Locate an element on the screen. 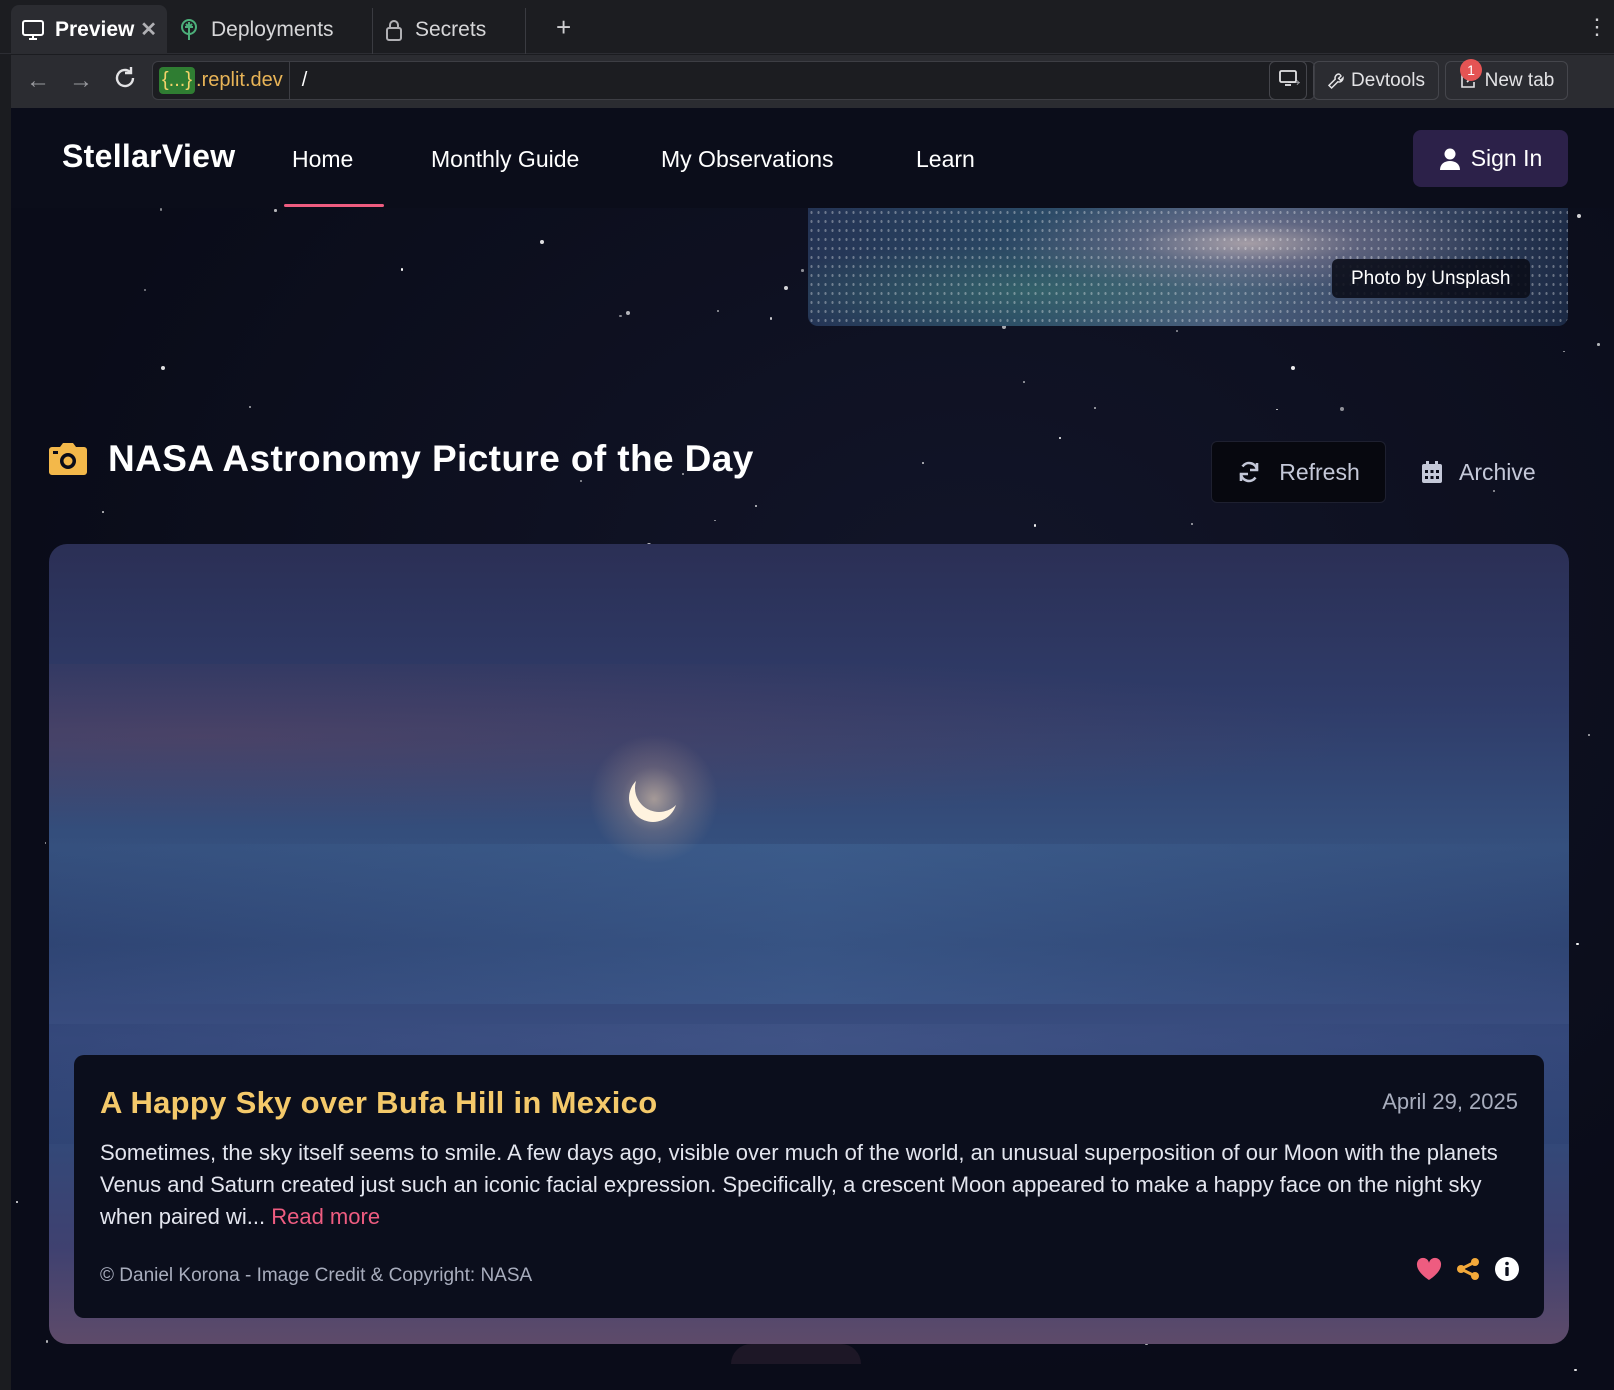 The image size is (1614, 1390). read-more-link: Read more is located at coordinates (325, 1216).